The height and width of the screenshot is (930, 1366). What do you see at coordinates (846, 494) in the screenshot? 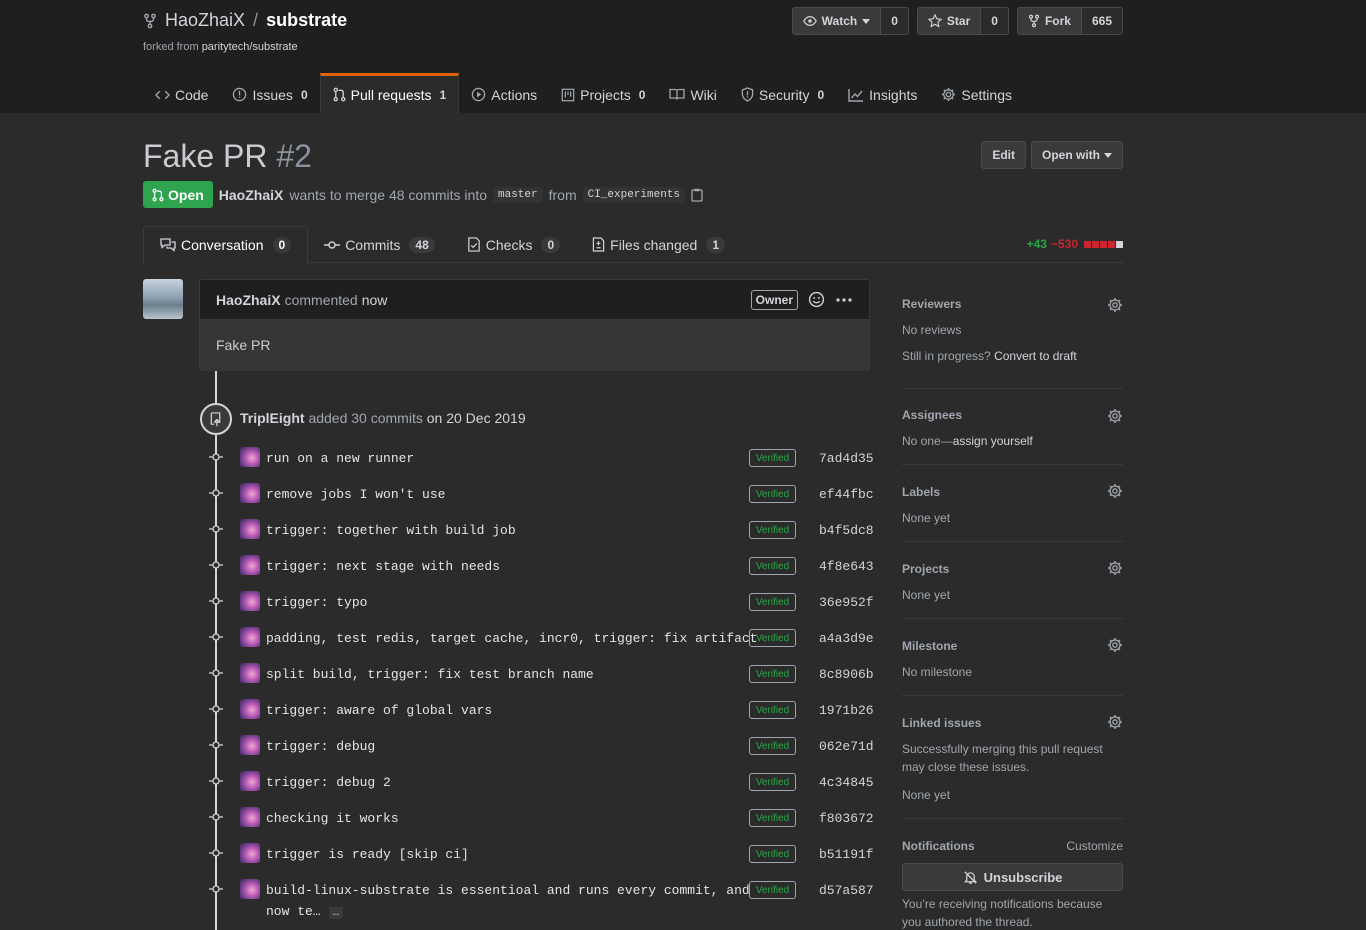
I see `commit-sha-link: ef44fbc` at bounding box center [846, 494].